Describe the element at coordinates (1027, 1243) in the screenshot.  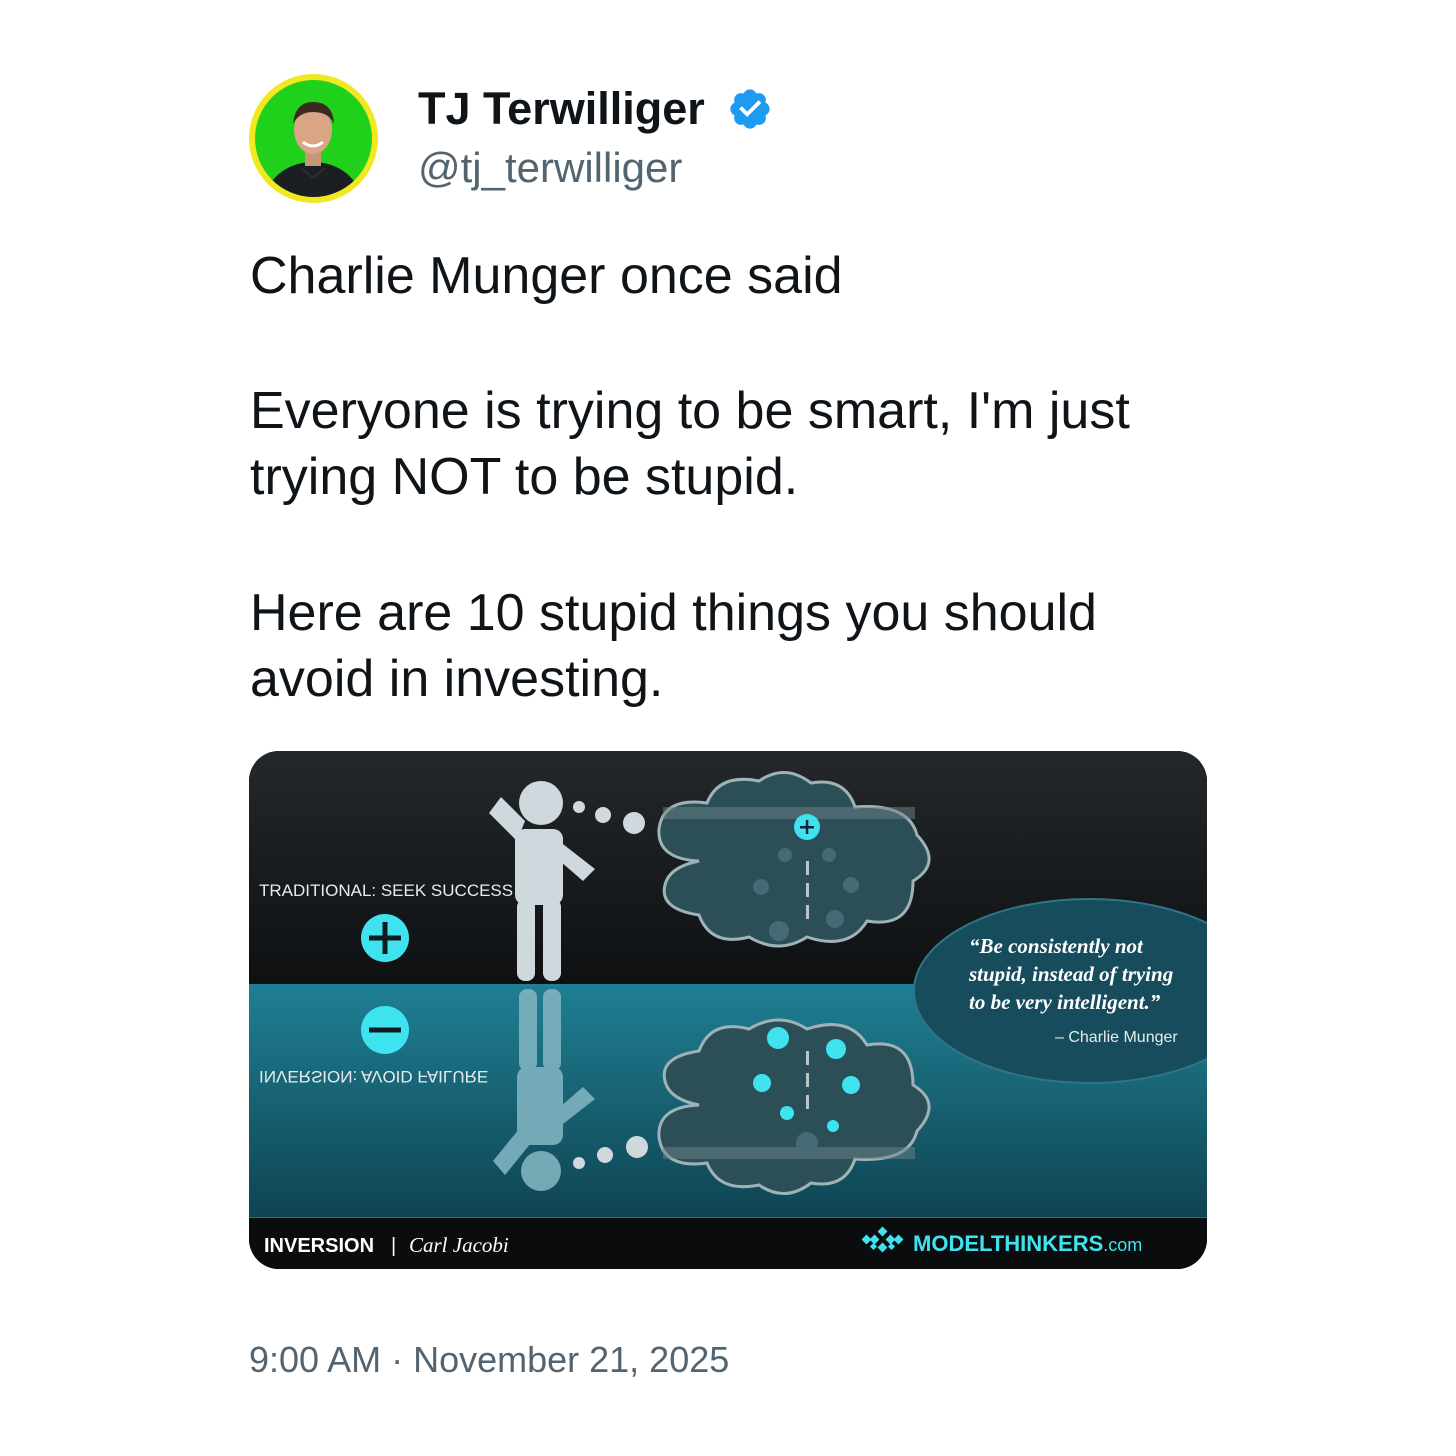
I see `brand-wordmark: MODELTHINKERS.com` at that location.